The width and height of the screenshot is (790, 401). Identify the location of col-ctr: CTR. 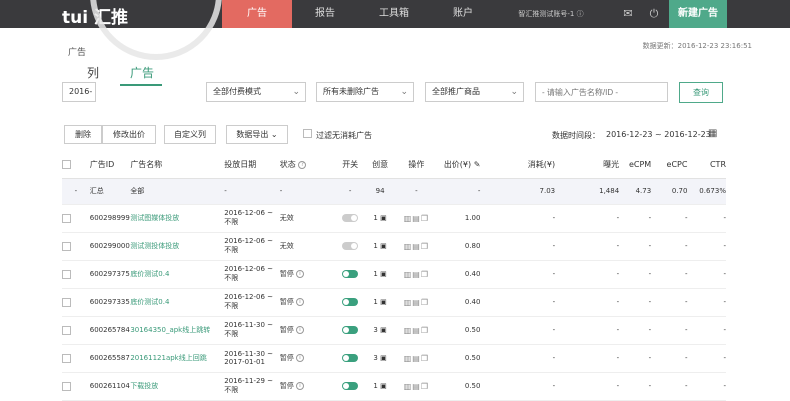
(706, 165).